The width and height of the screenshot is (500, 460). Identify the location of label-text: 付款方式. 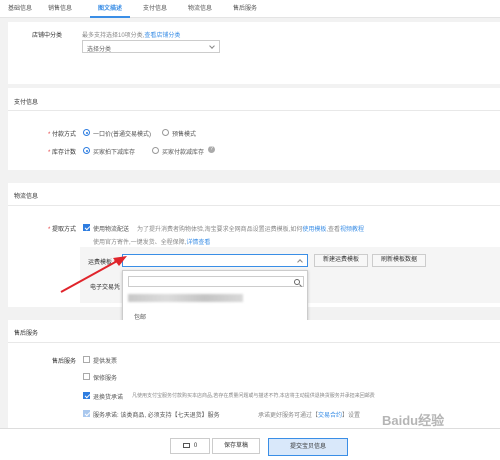
(63, 135).